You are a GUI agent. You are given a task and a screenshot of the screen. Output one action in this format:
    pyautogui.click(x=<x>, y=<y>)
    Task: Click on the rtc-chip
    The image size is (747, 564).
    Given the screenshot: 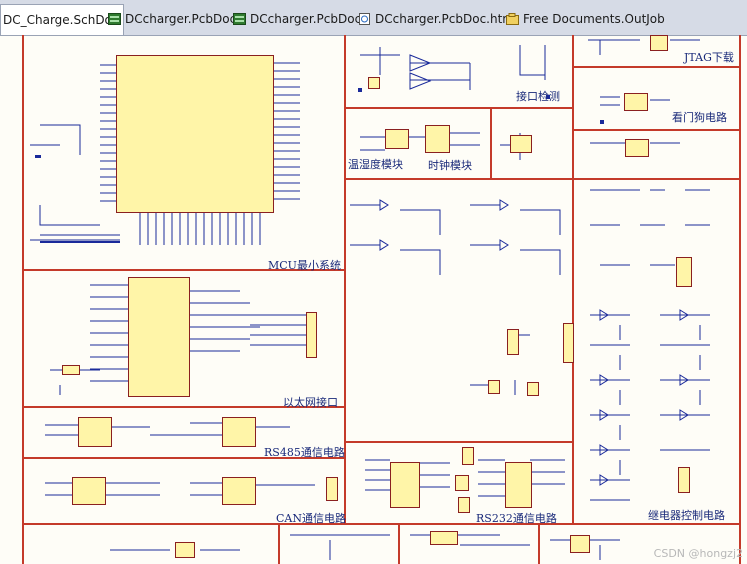 What is the action you would take?
    pyautogui.click(x=437, y=139)
    